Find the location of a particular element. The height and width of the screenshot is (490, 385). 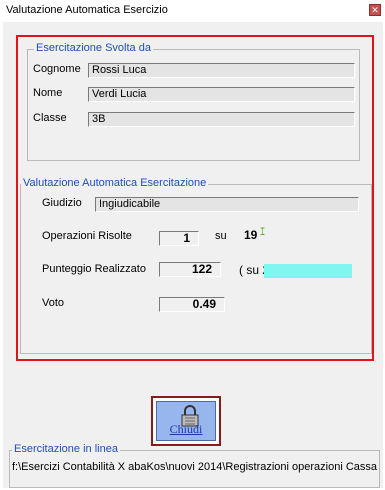

group-esercitazione-title: Esercitazione Svolta da is located at coordinates (93, 48).